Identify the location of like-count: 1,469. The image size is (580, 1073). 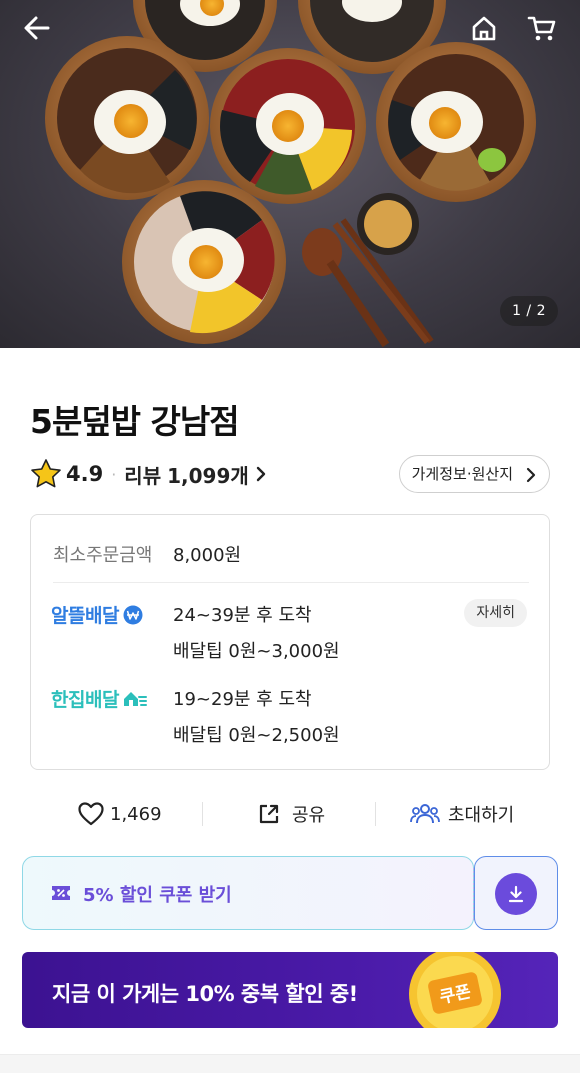
(136, 814).